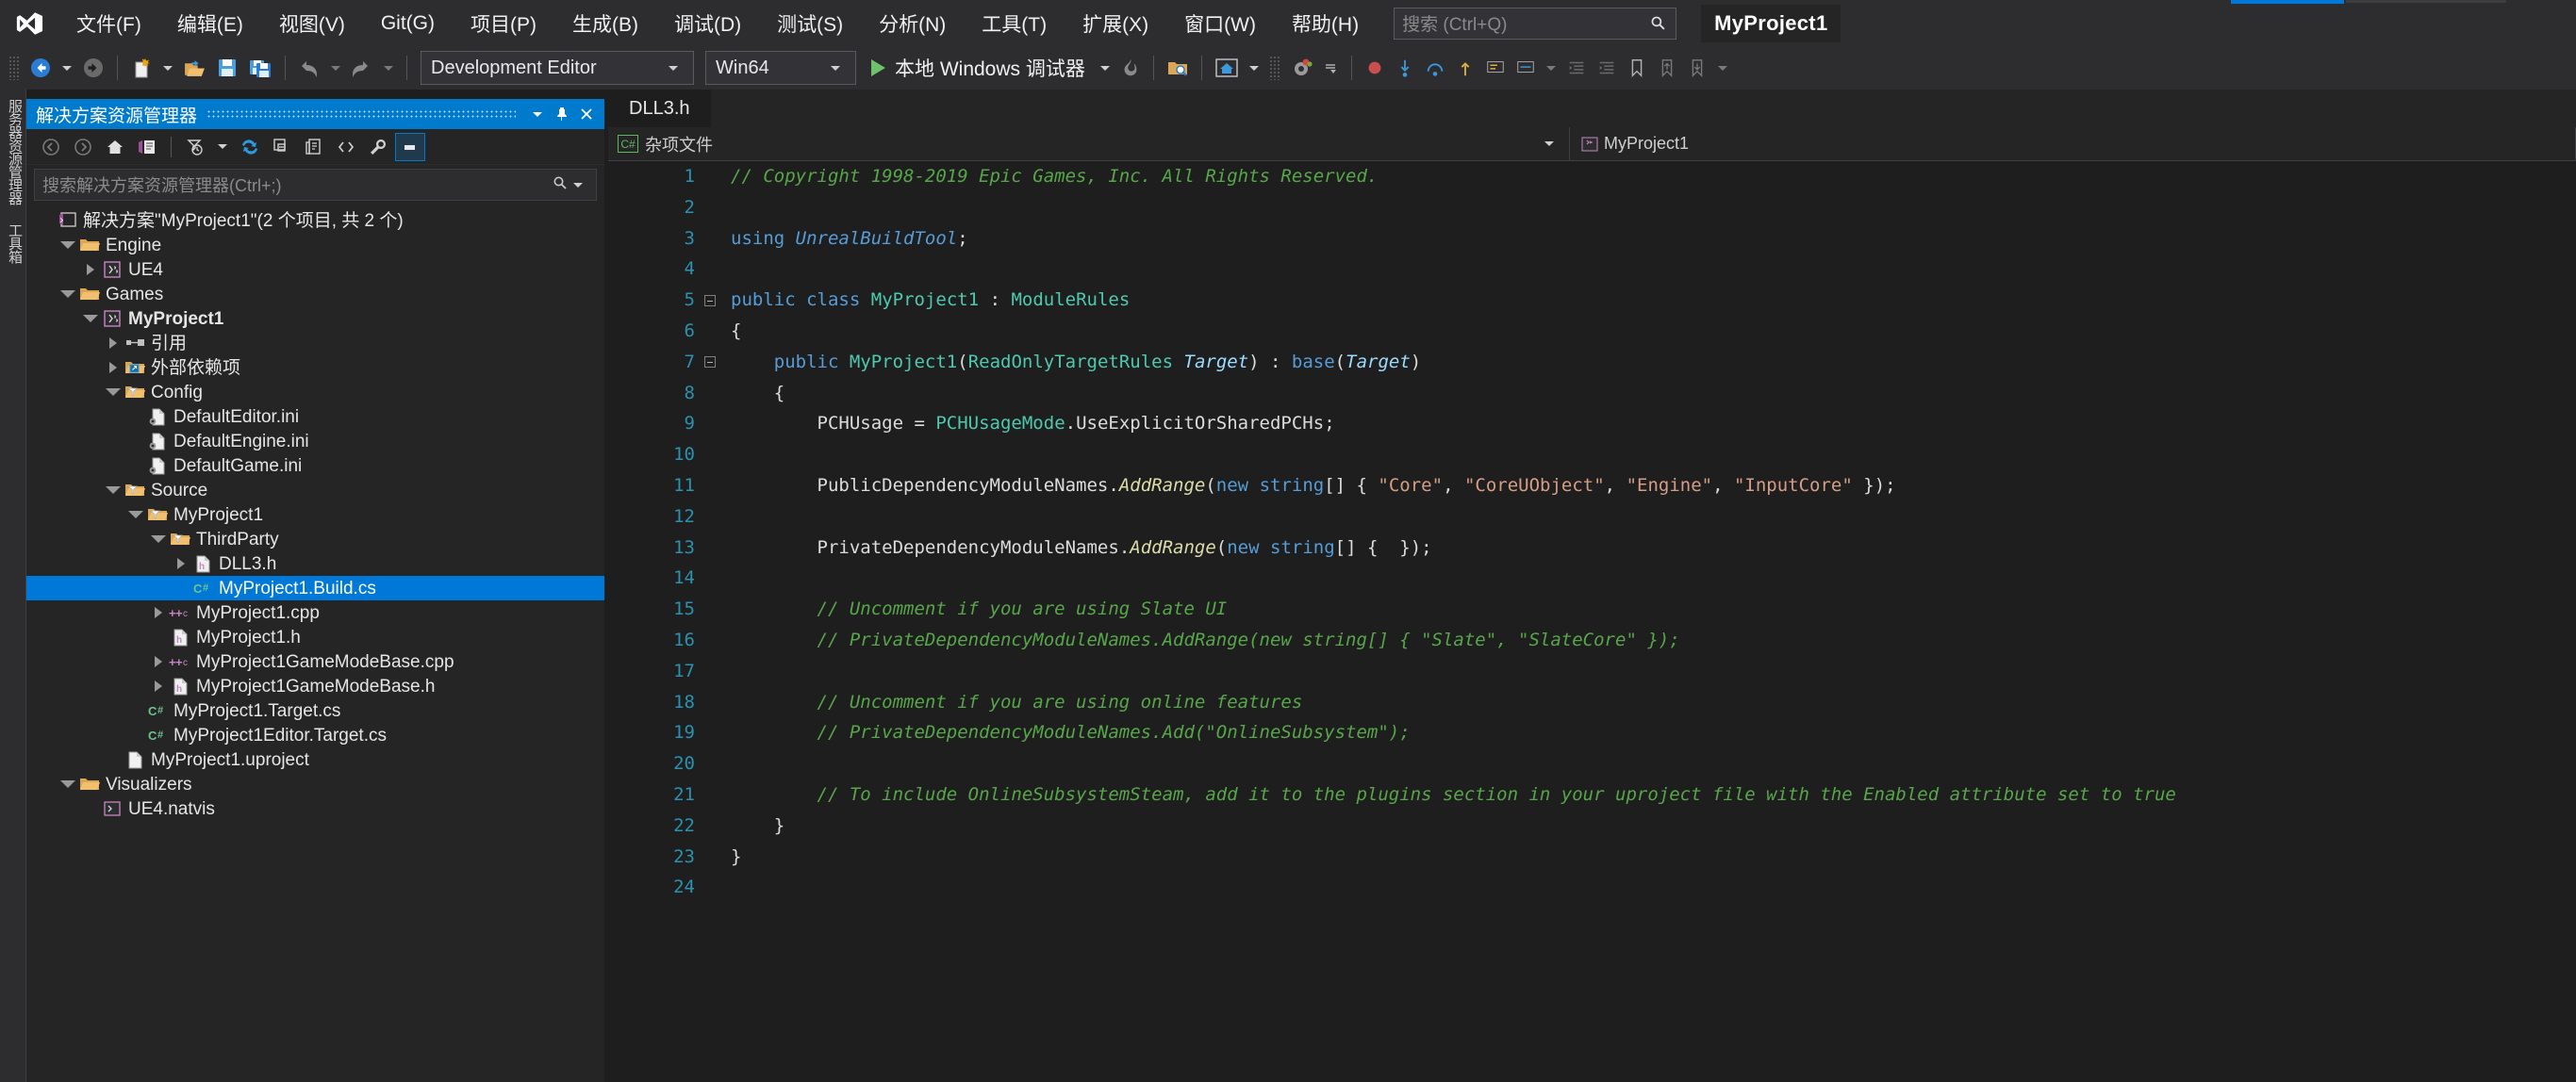 The height and width of the screenshot is (1082, 2576). I want to click on undo-dropdown-caret, so click(335, 68).